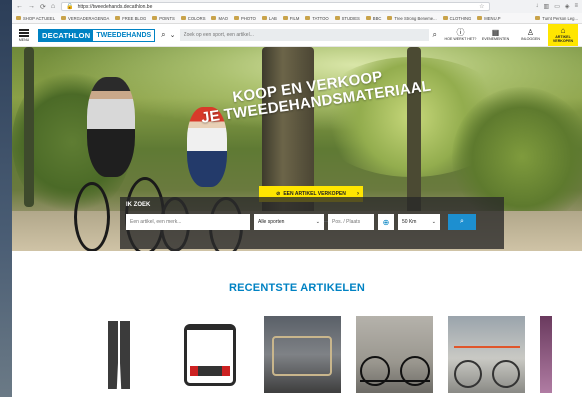  Describe the element at coordinates (351, 222) in the screenshot. I see `location-input` at that location.